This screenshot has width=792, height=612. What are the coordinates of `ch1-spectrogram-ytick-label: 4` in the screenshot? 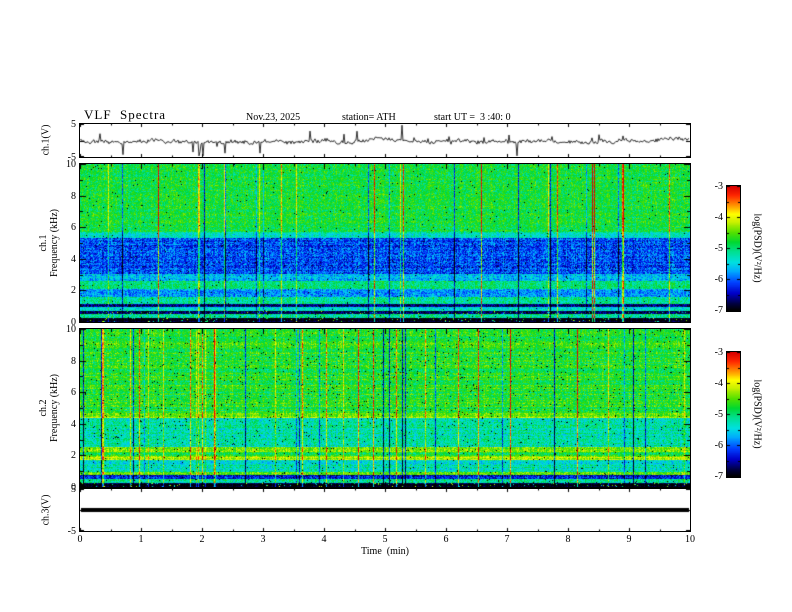 It's located at (73, 259).